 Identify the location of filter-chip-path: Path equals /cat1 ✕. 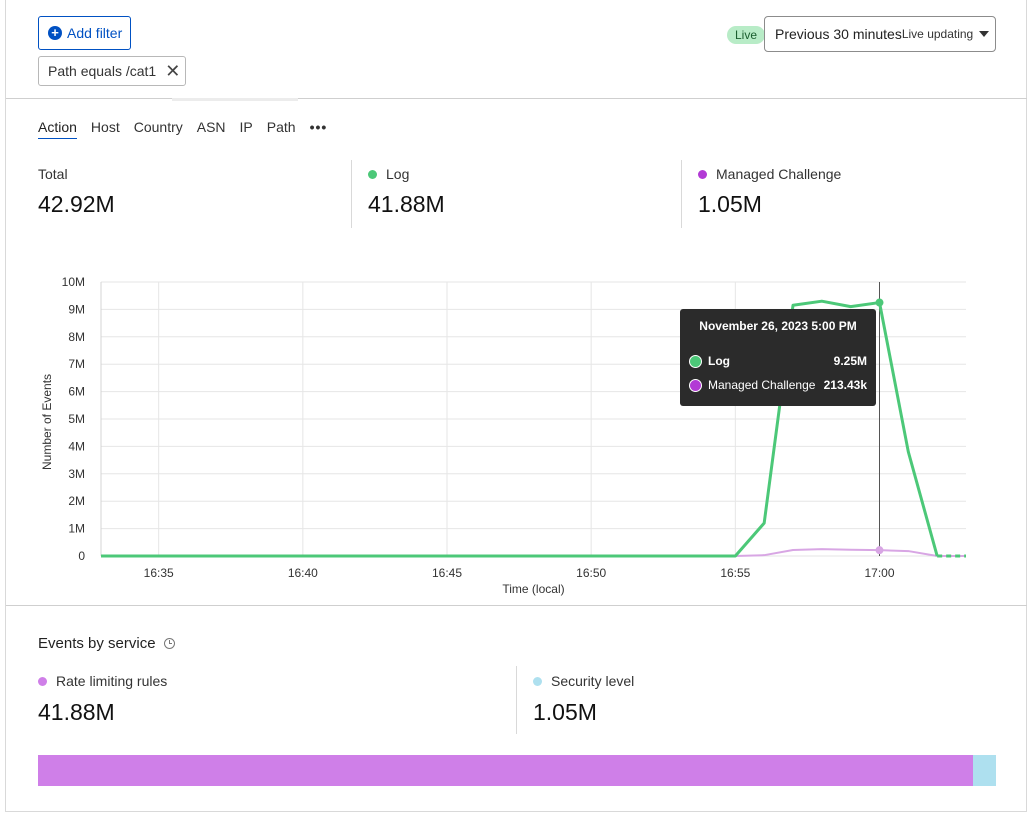
(112, 71).